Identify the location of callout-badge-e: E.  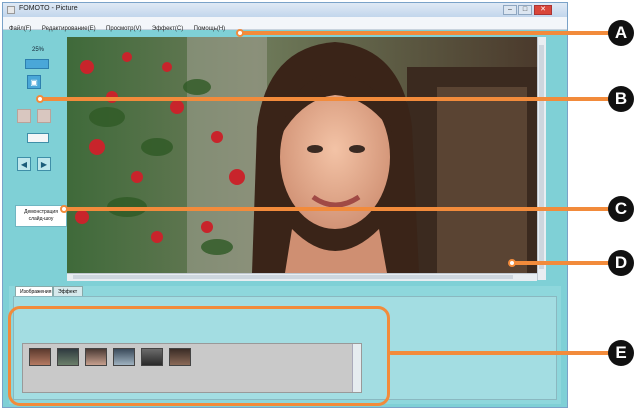
(621, 353).